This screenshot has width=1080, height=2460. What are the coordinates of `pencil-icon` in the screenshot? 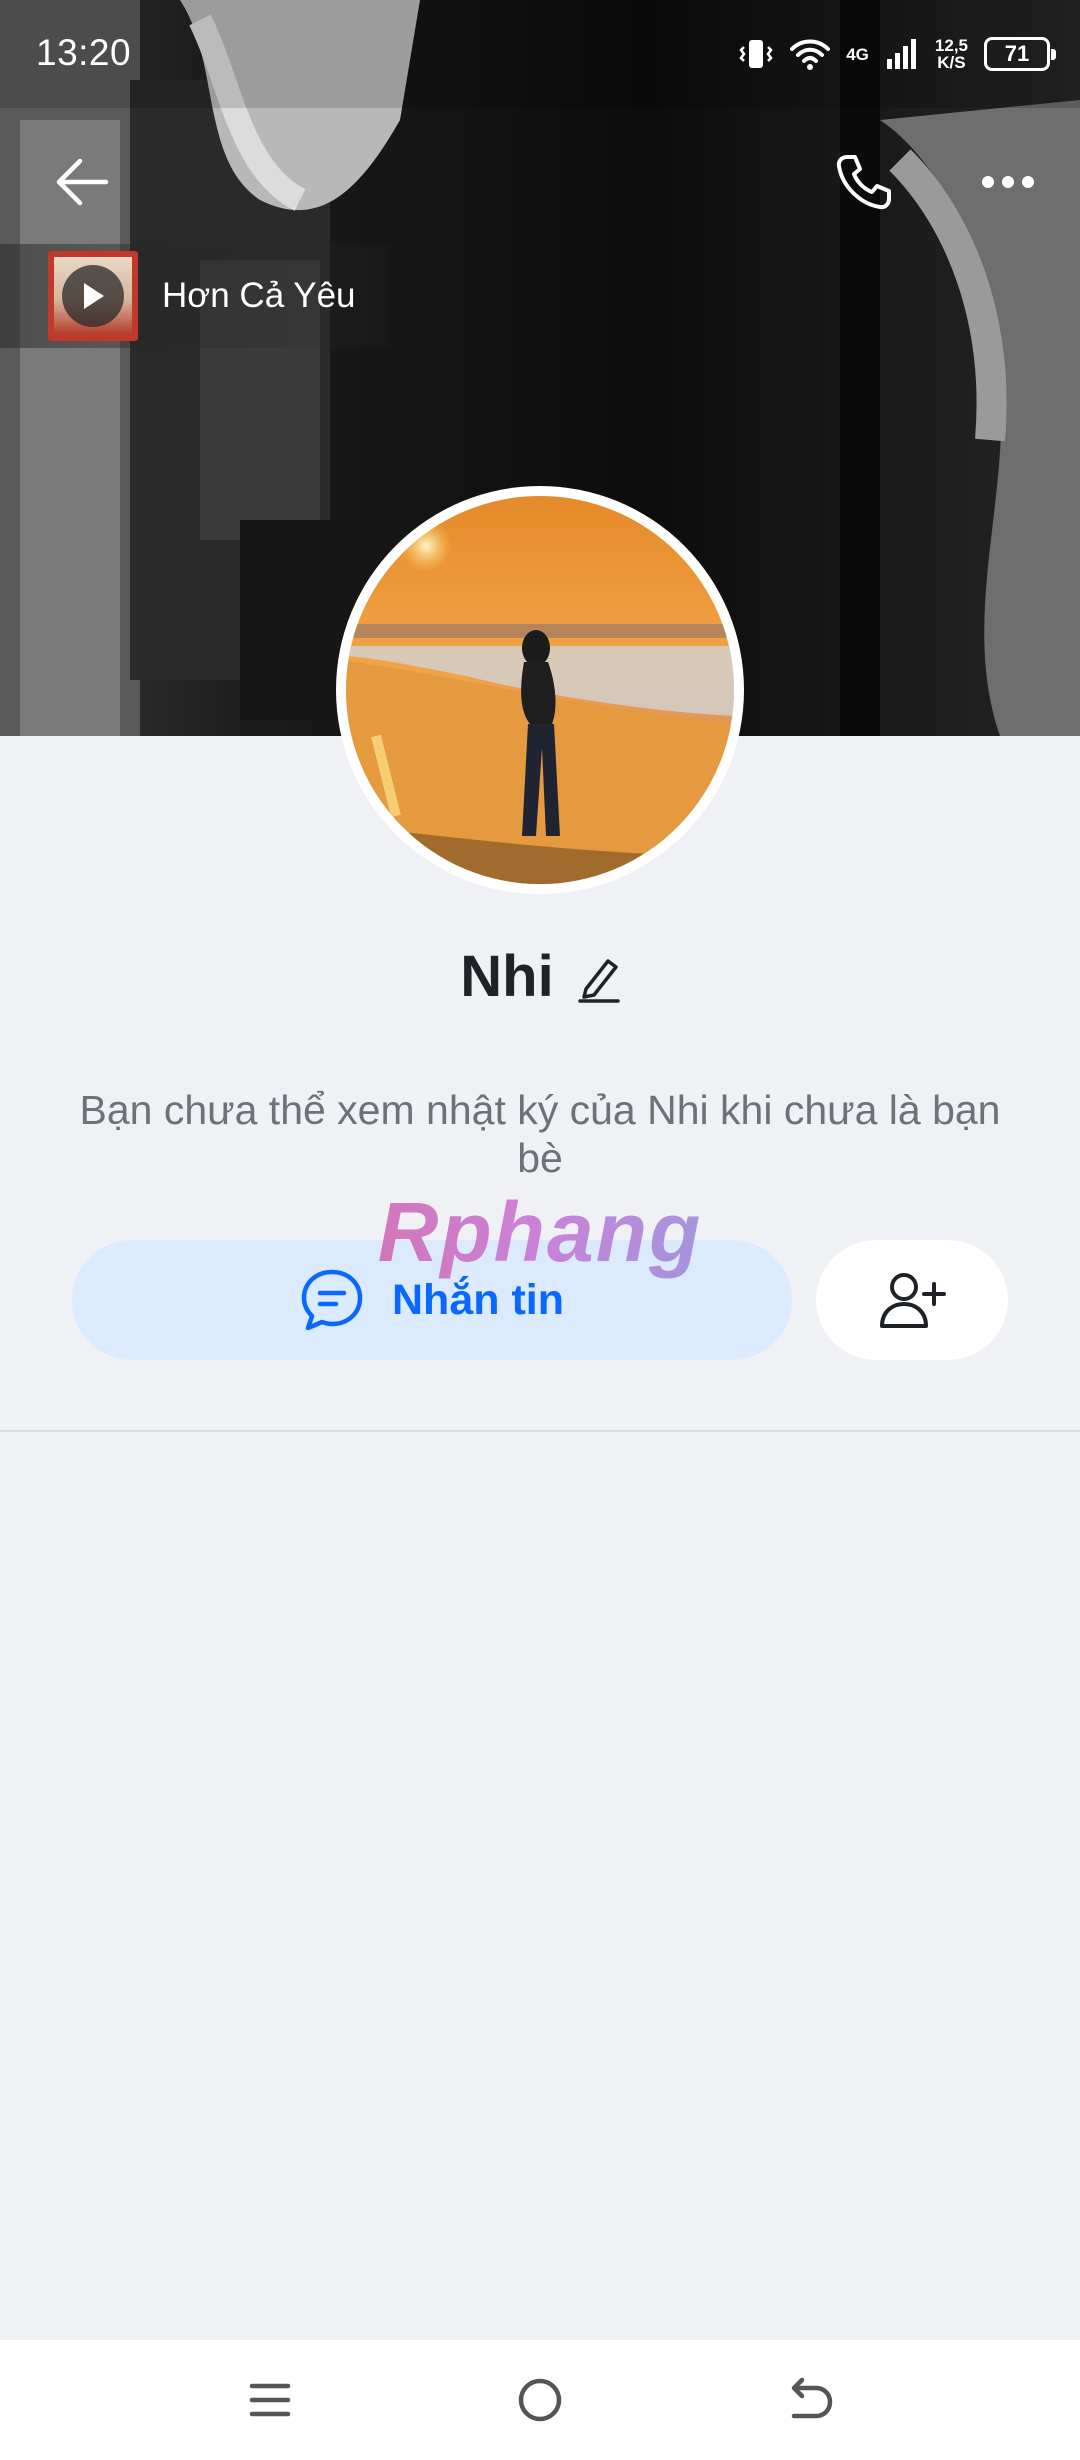 It's located at (598, 976).